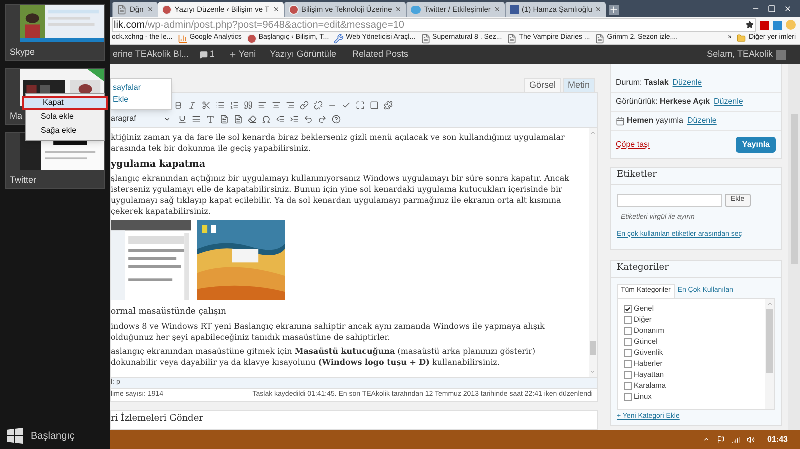  I want to click on paragraph: aşlangıç ekranından masaüstüne gitmek için Masaüstü kutucuğuna (masaüstü arka planınızı gösterir) dokunabilir veya dayabilir ya da klavye kısayolunu (Windows logo tuşu + D) kullanabilirsiniz., so click(324, 357).